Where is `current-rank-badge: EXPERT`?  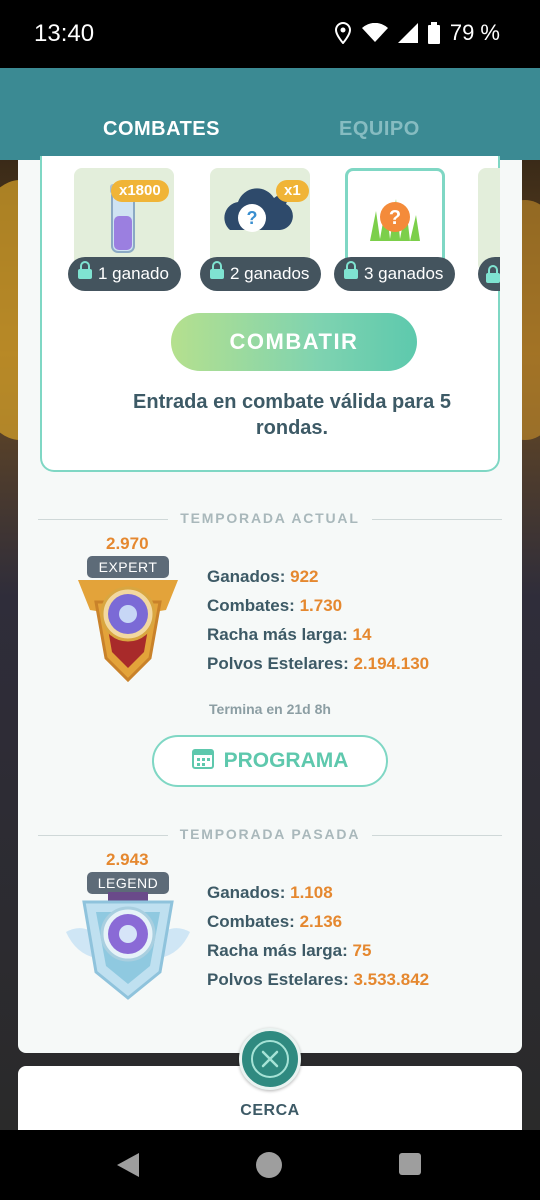 current-rank-badge: EXPERT is located at coordinates (128, 567).